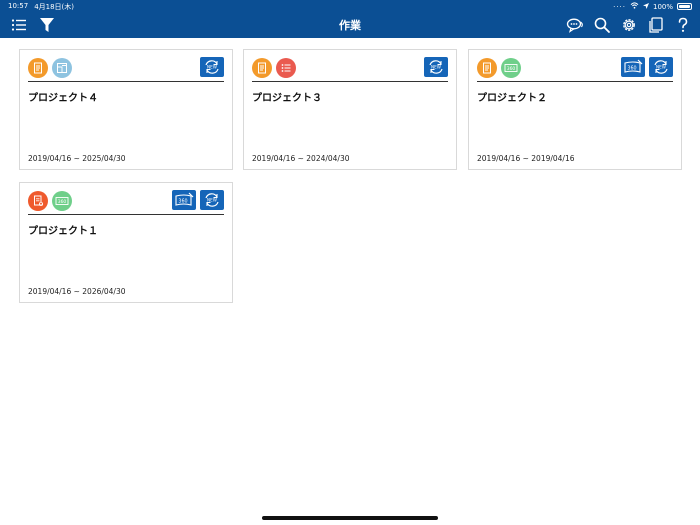  Describe the element at coordinates (77, 291) in the screenshot. I see `project-dates: 2019/04/16 ~ 2026/04/30` at that location.